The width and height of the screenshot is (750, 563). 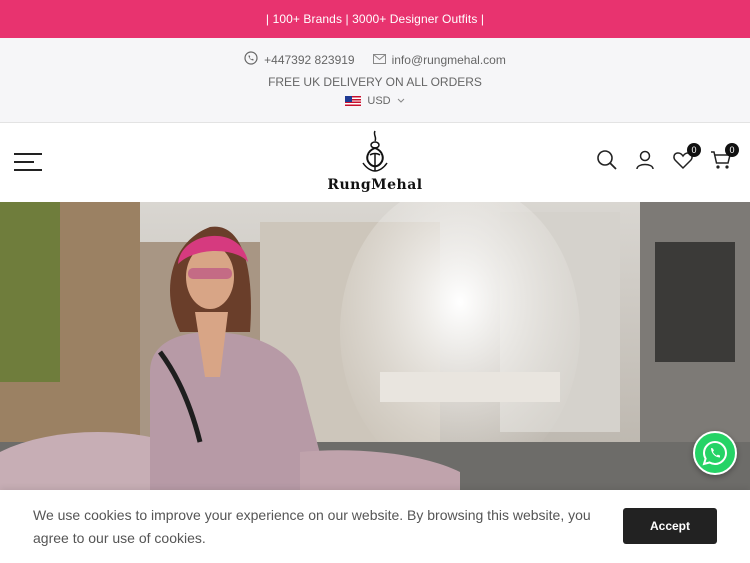 I want to click on phone-link: +447392 823919, so click(x=299, y=59).